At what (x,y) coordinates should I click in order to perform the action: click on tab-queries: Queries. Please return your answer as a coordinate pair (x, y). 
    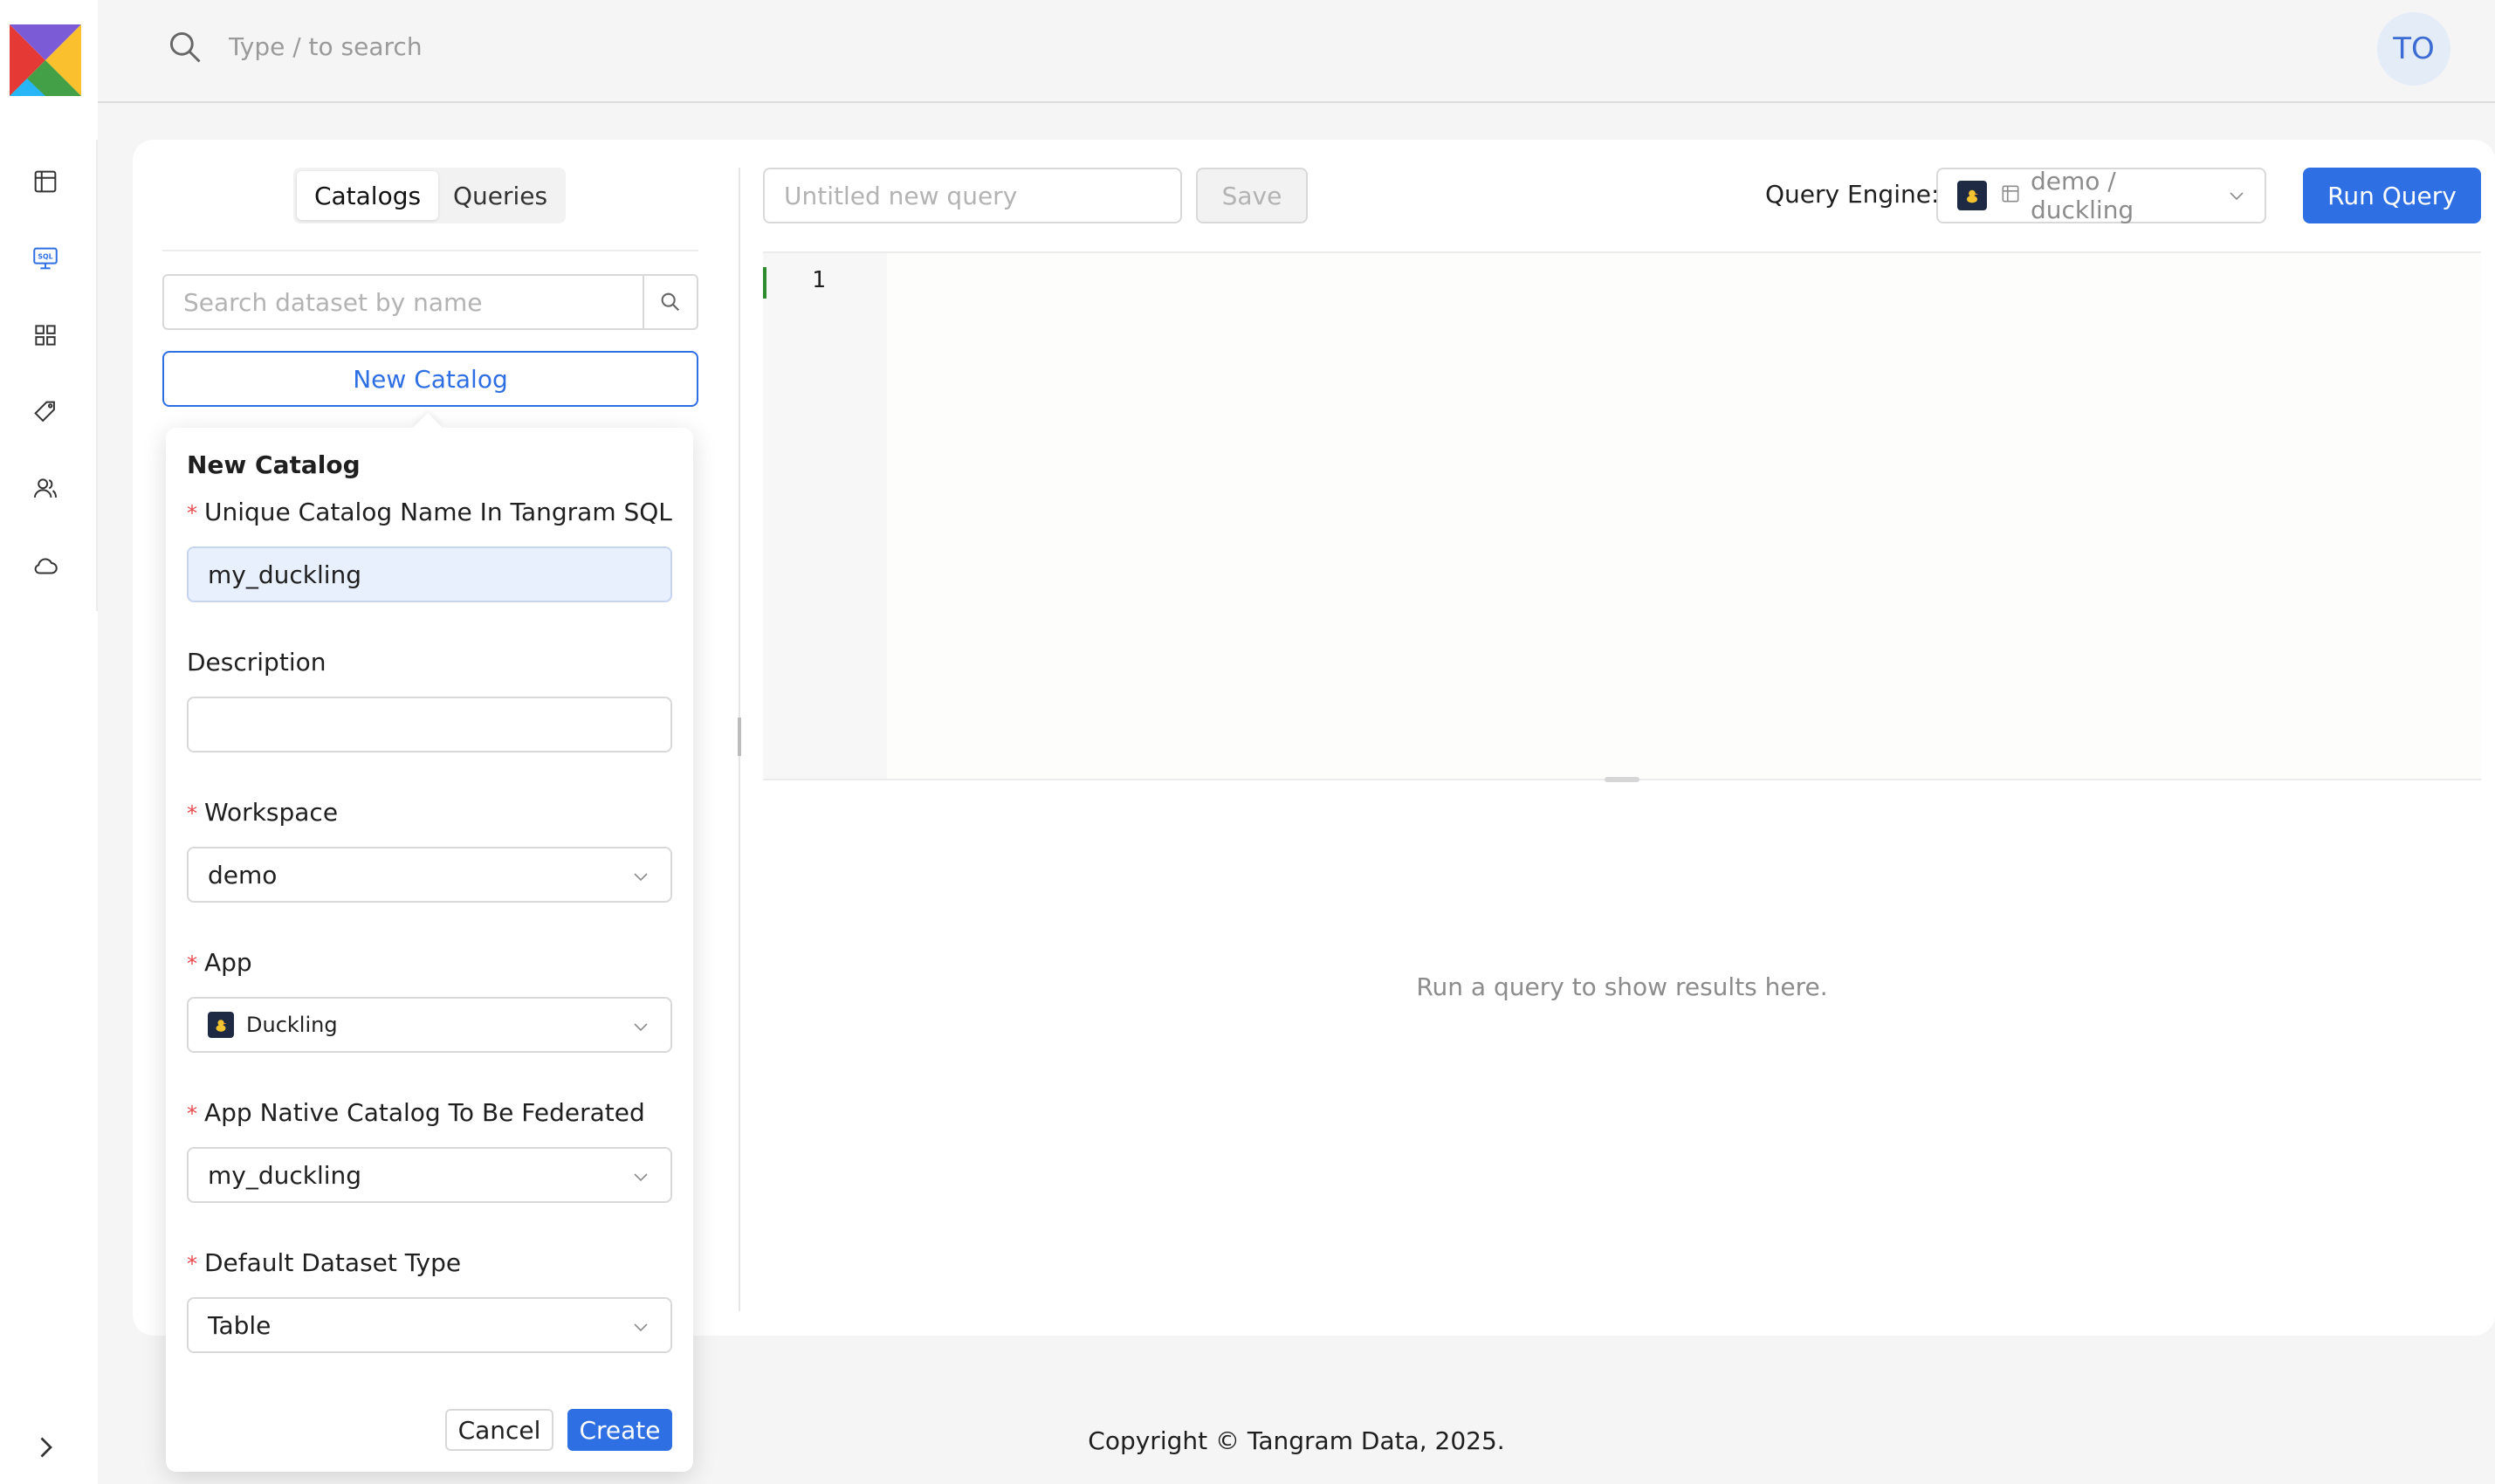
    Looking at the image, I should click on (500, 196).